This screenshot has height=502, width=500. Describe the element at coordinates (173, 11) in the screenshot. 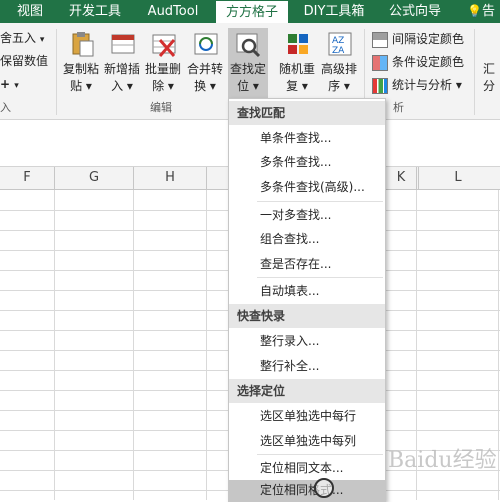

I see `tab-audtool: AudTool` at that location.